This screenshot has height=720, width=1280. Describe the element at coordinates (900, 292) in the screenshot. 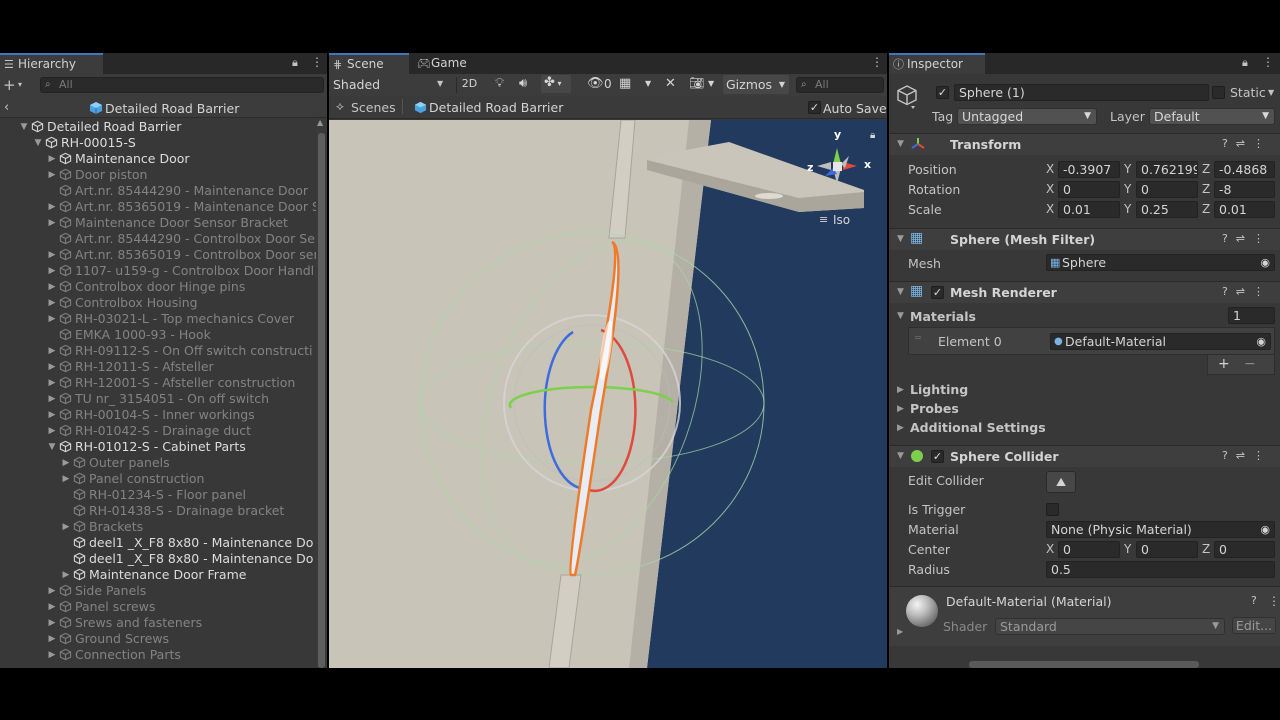

I see `mesh-renderer-fold-icon: ▼` at that location.